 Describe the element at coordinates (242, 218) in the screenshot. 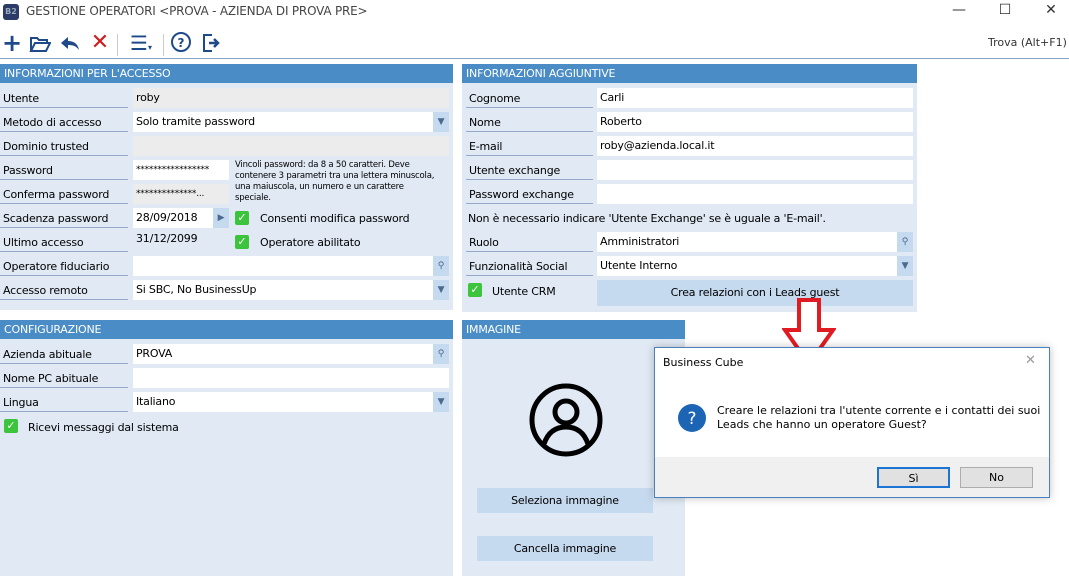

I see `consenti-checkbox: ✓` at that location.